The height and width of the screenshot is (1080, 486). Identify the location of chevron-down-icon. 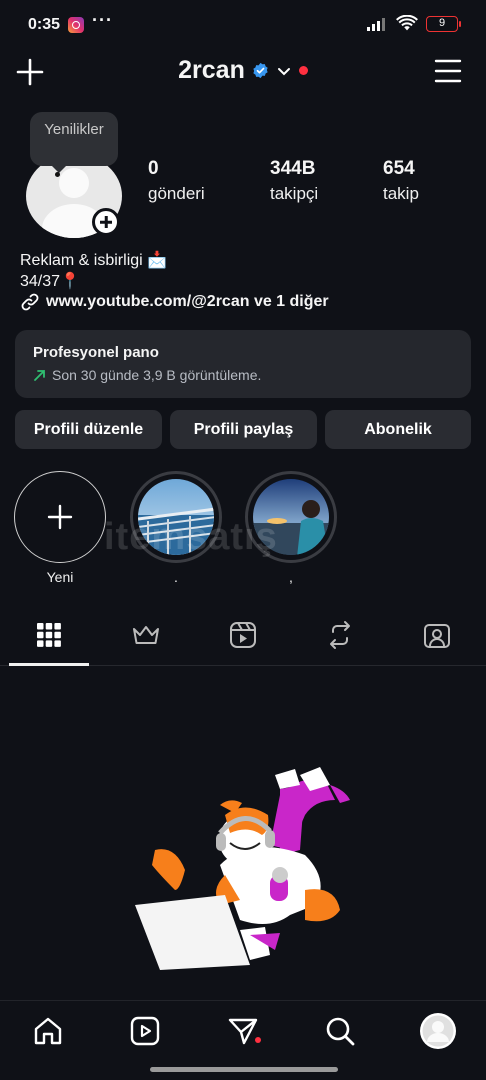
(284, 71).